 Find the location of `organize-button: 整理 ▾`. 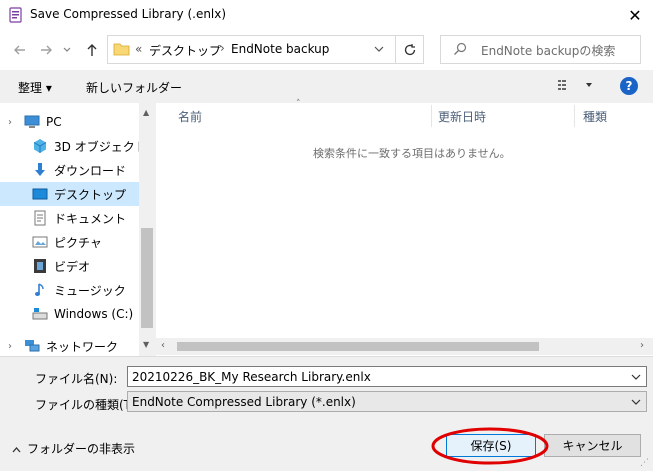

organize-button: 整理 ▾ is located at coordinates (35, 87).